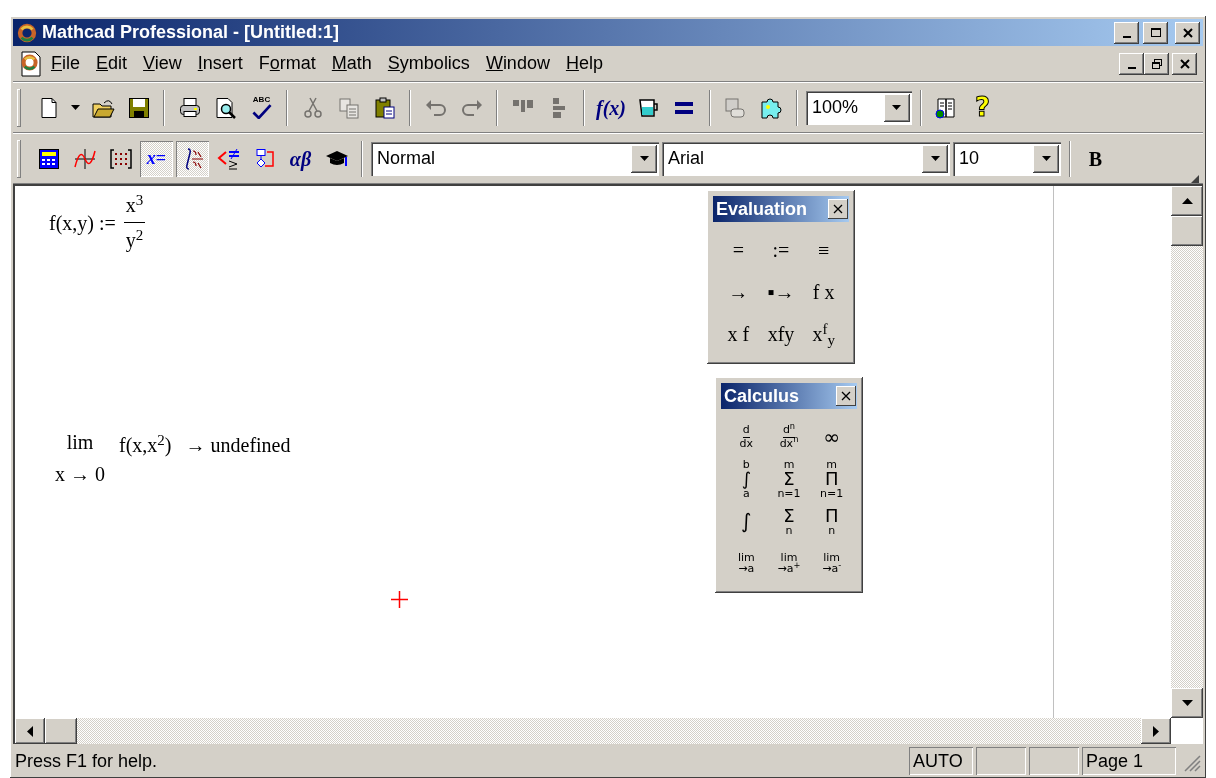  Describe the element at coordinates (738, 334) in the screenshot. I see `palette-button: x f` at that location.